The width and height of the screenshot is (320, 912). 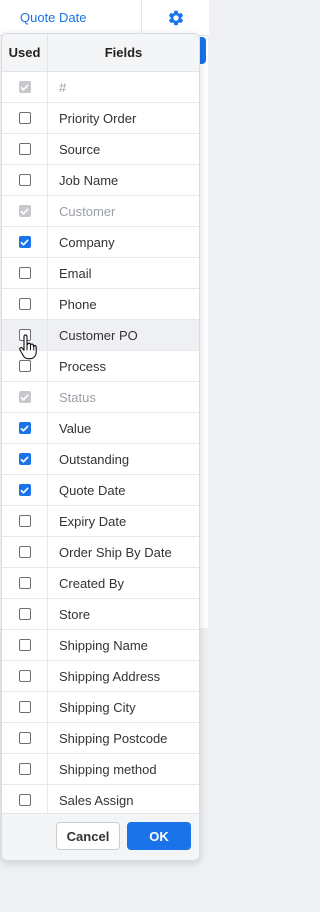 What do you see at coordinates (159, 836) in the screenshot?
I see `ok-button: OK` at bounding box center [159, 836].